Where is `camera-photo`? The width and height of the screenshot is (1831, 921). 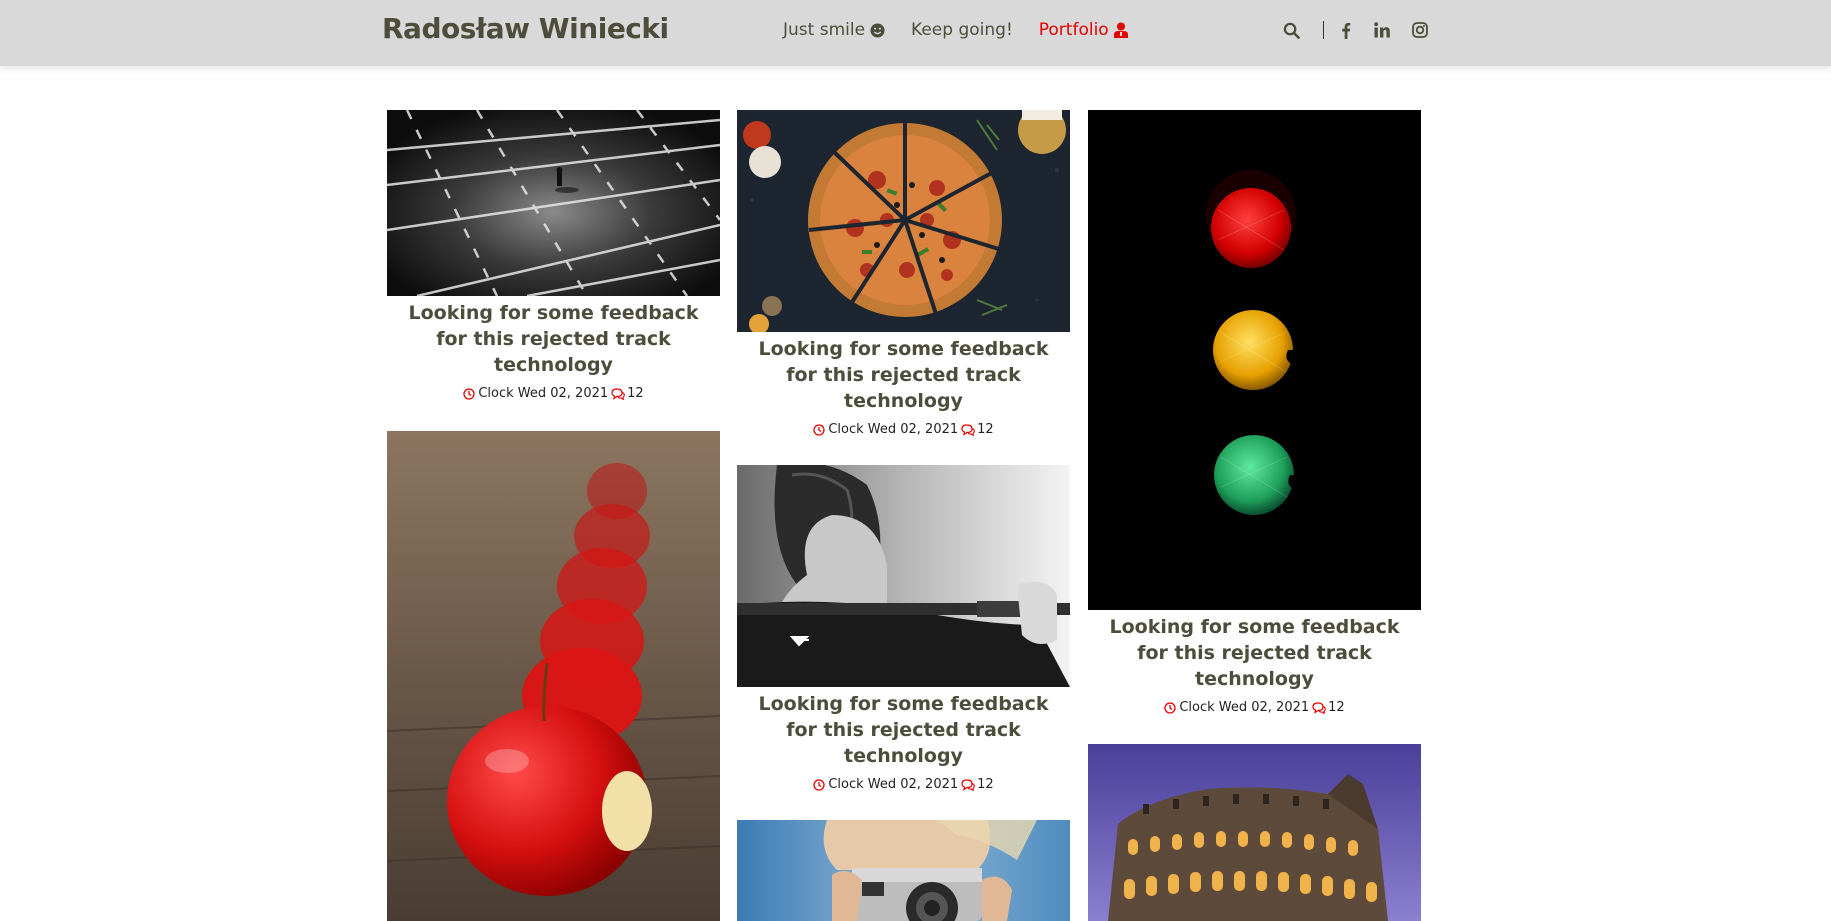
camera-photo is located at coordinates (903, 870).